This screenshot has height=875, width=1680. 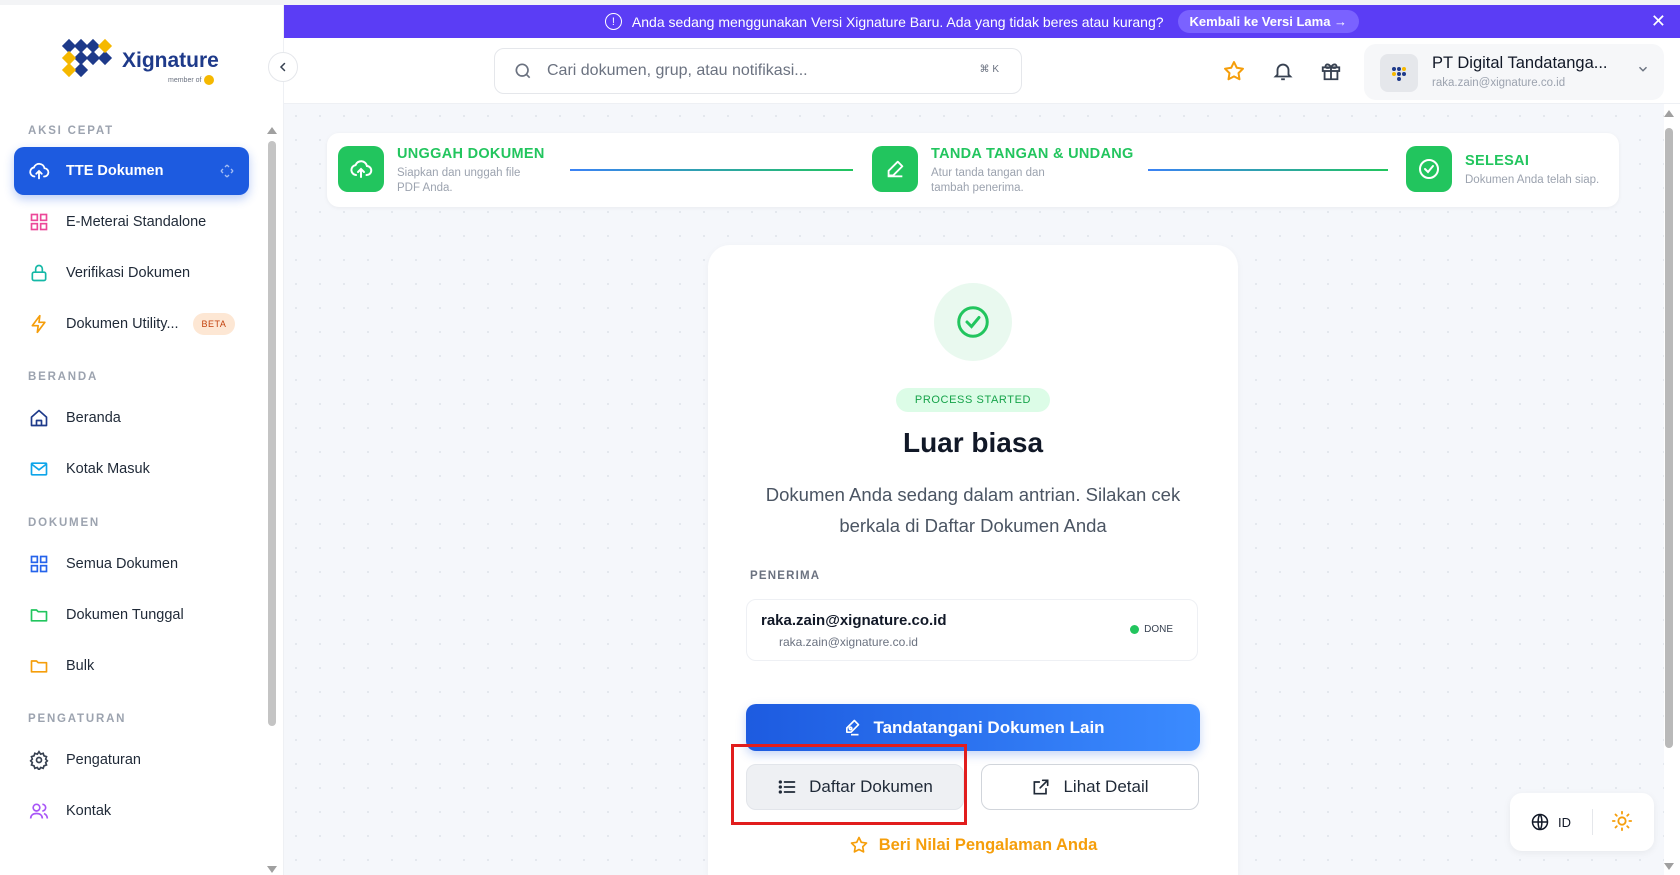 I want to click on globe-icon, so click(x=1540, y=822).